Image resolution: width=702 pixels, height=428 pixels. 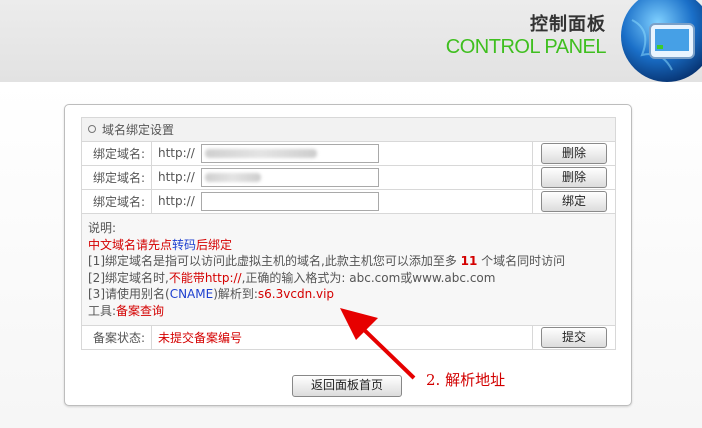 What do you see at coordinates (574, 337) in the screenshot?
I see `submit-button: 提交` at bounding box center [574, 337].